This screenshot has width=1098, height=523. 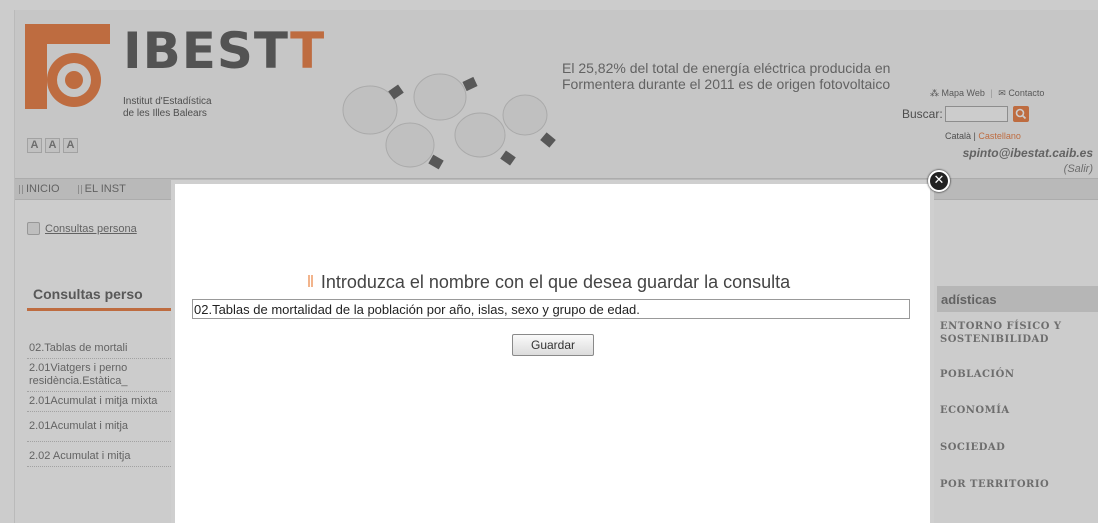 What do you see at coordinates (551, 309) in the screenshot?
I see `query-name-input` at bounding box center [551, 309].